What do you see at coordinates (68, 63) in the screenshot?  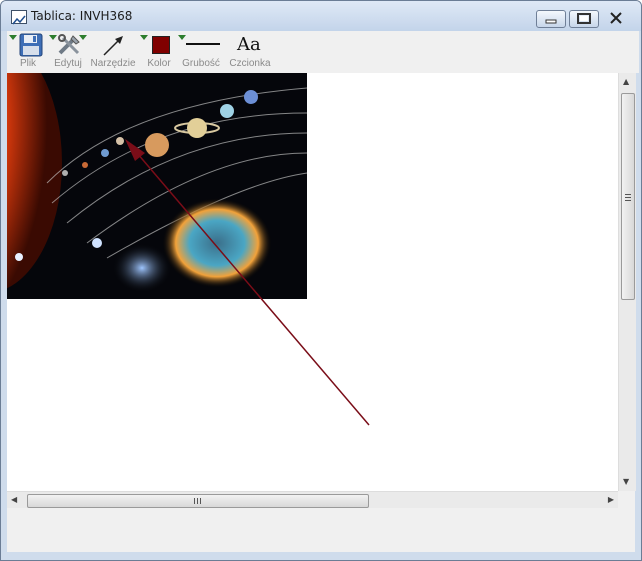 I see `toolbar-edit-label: Edytuj` at bounding box center [68, 63].